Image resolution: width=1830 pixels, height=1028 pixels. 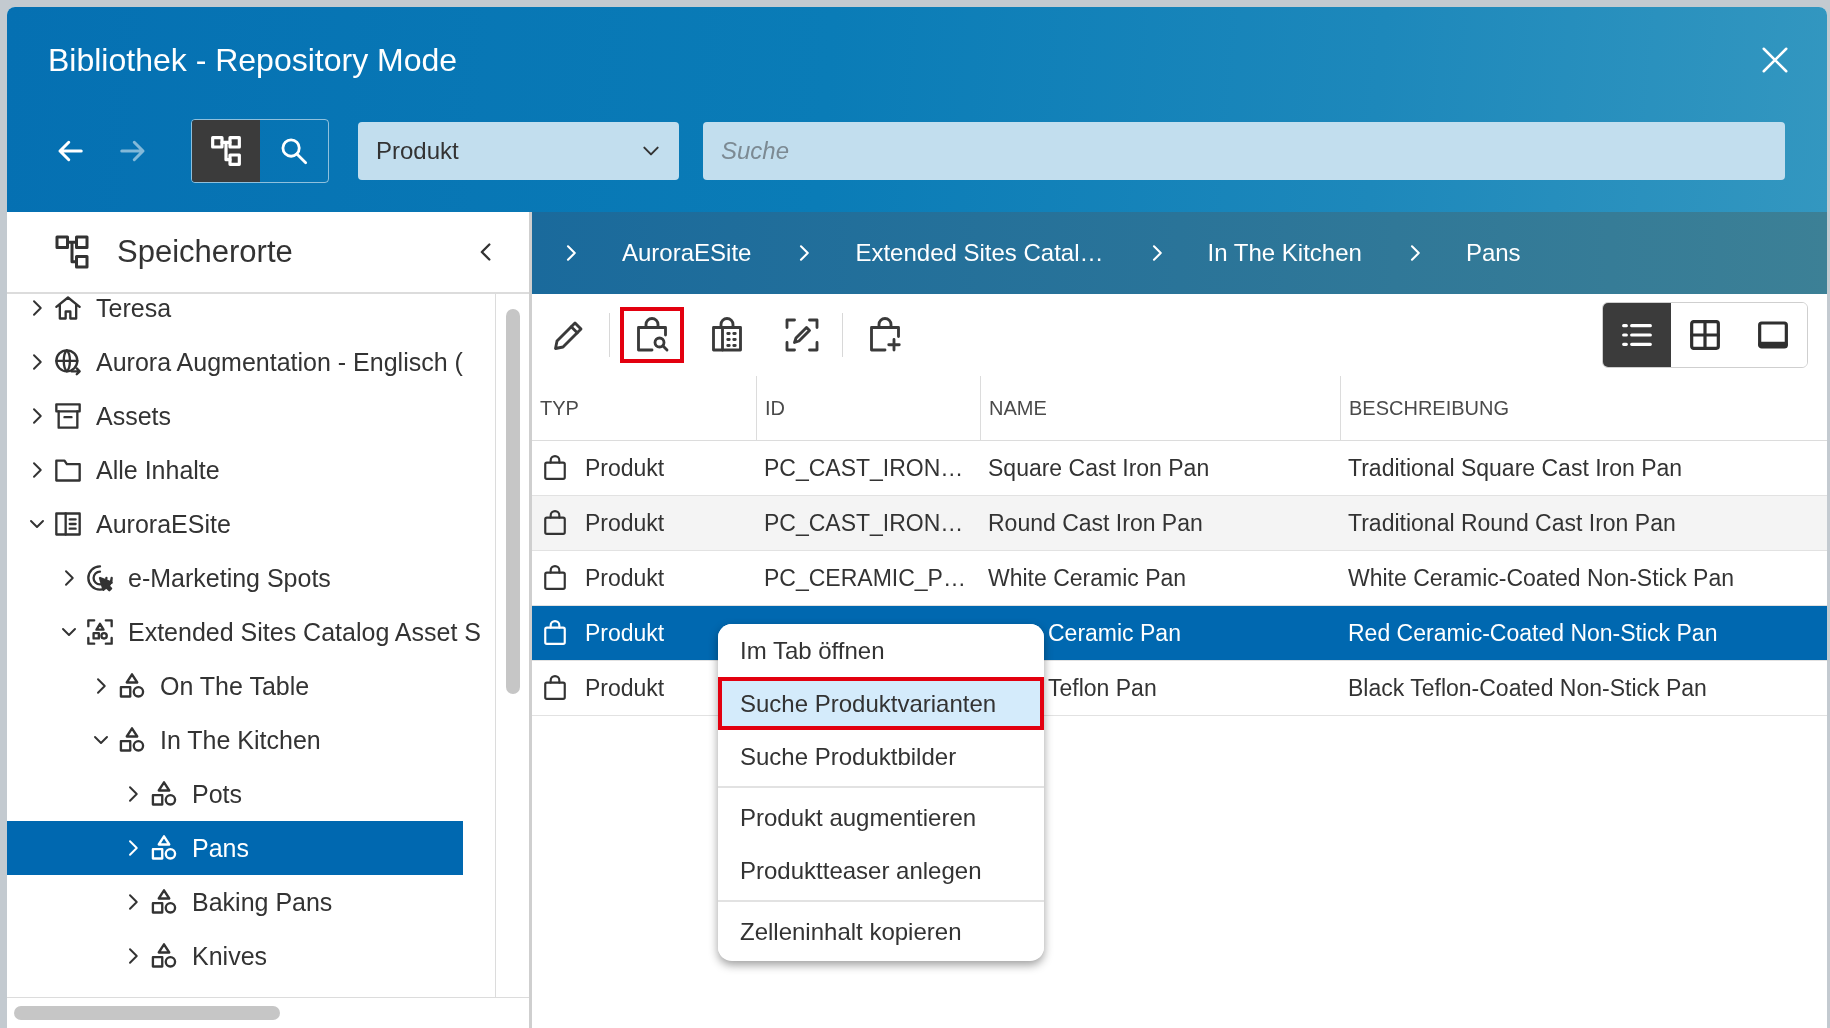 What do you see at coordinates (1244, 151) in the screenshot?
I see `search-field: Suche` at bounding box center [1244, 151].